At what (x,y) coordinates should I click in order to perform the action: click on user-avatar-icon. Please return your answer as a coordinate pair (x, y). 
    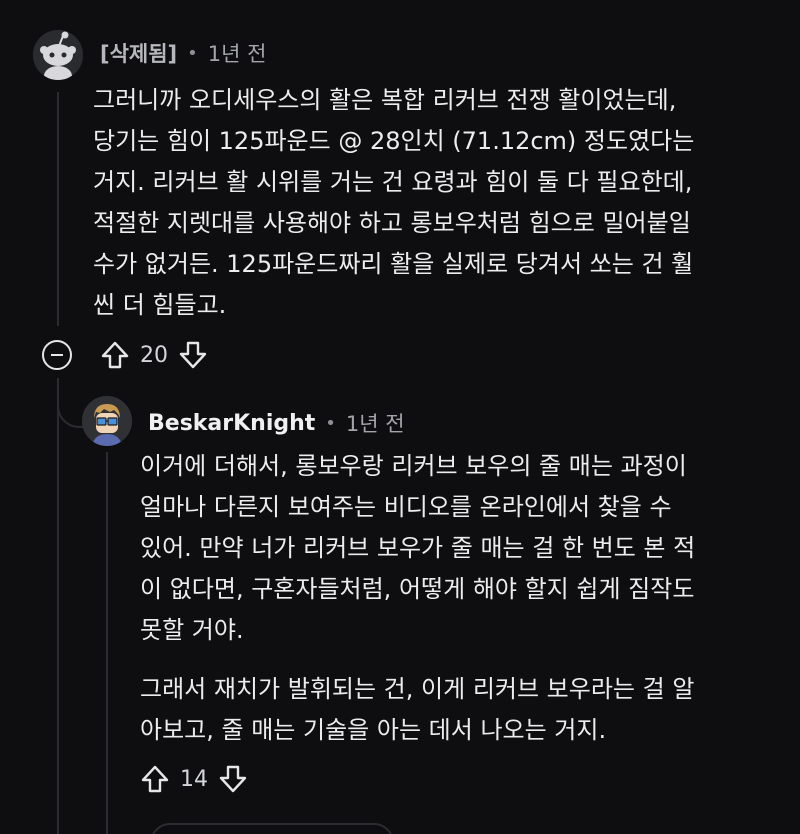
    Looking at the image, I should click on (107, 421).